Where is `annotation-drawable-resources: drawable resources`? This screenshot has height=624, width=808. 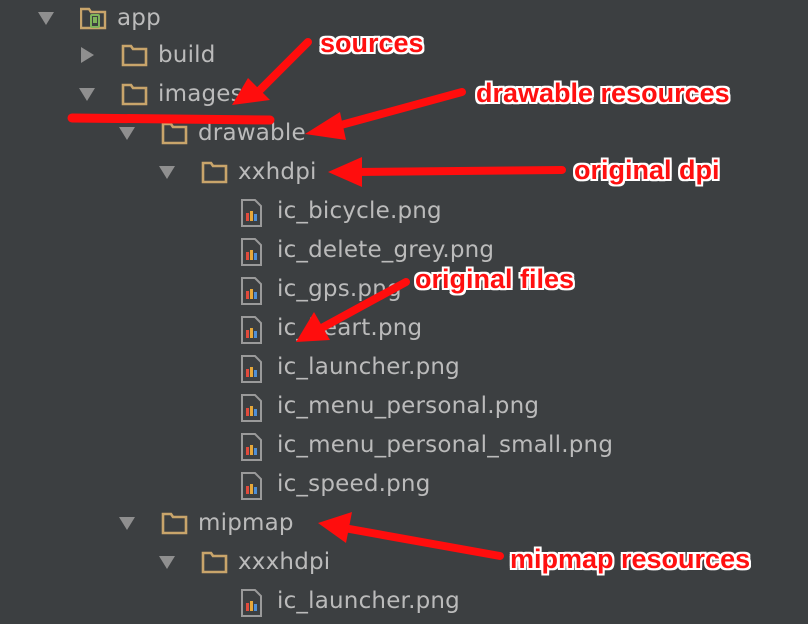
annotation-drawable-resources: drawable resources is located at coordinates (603, 93).